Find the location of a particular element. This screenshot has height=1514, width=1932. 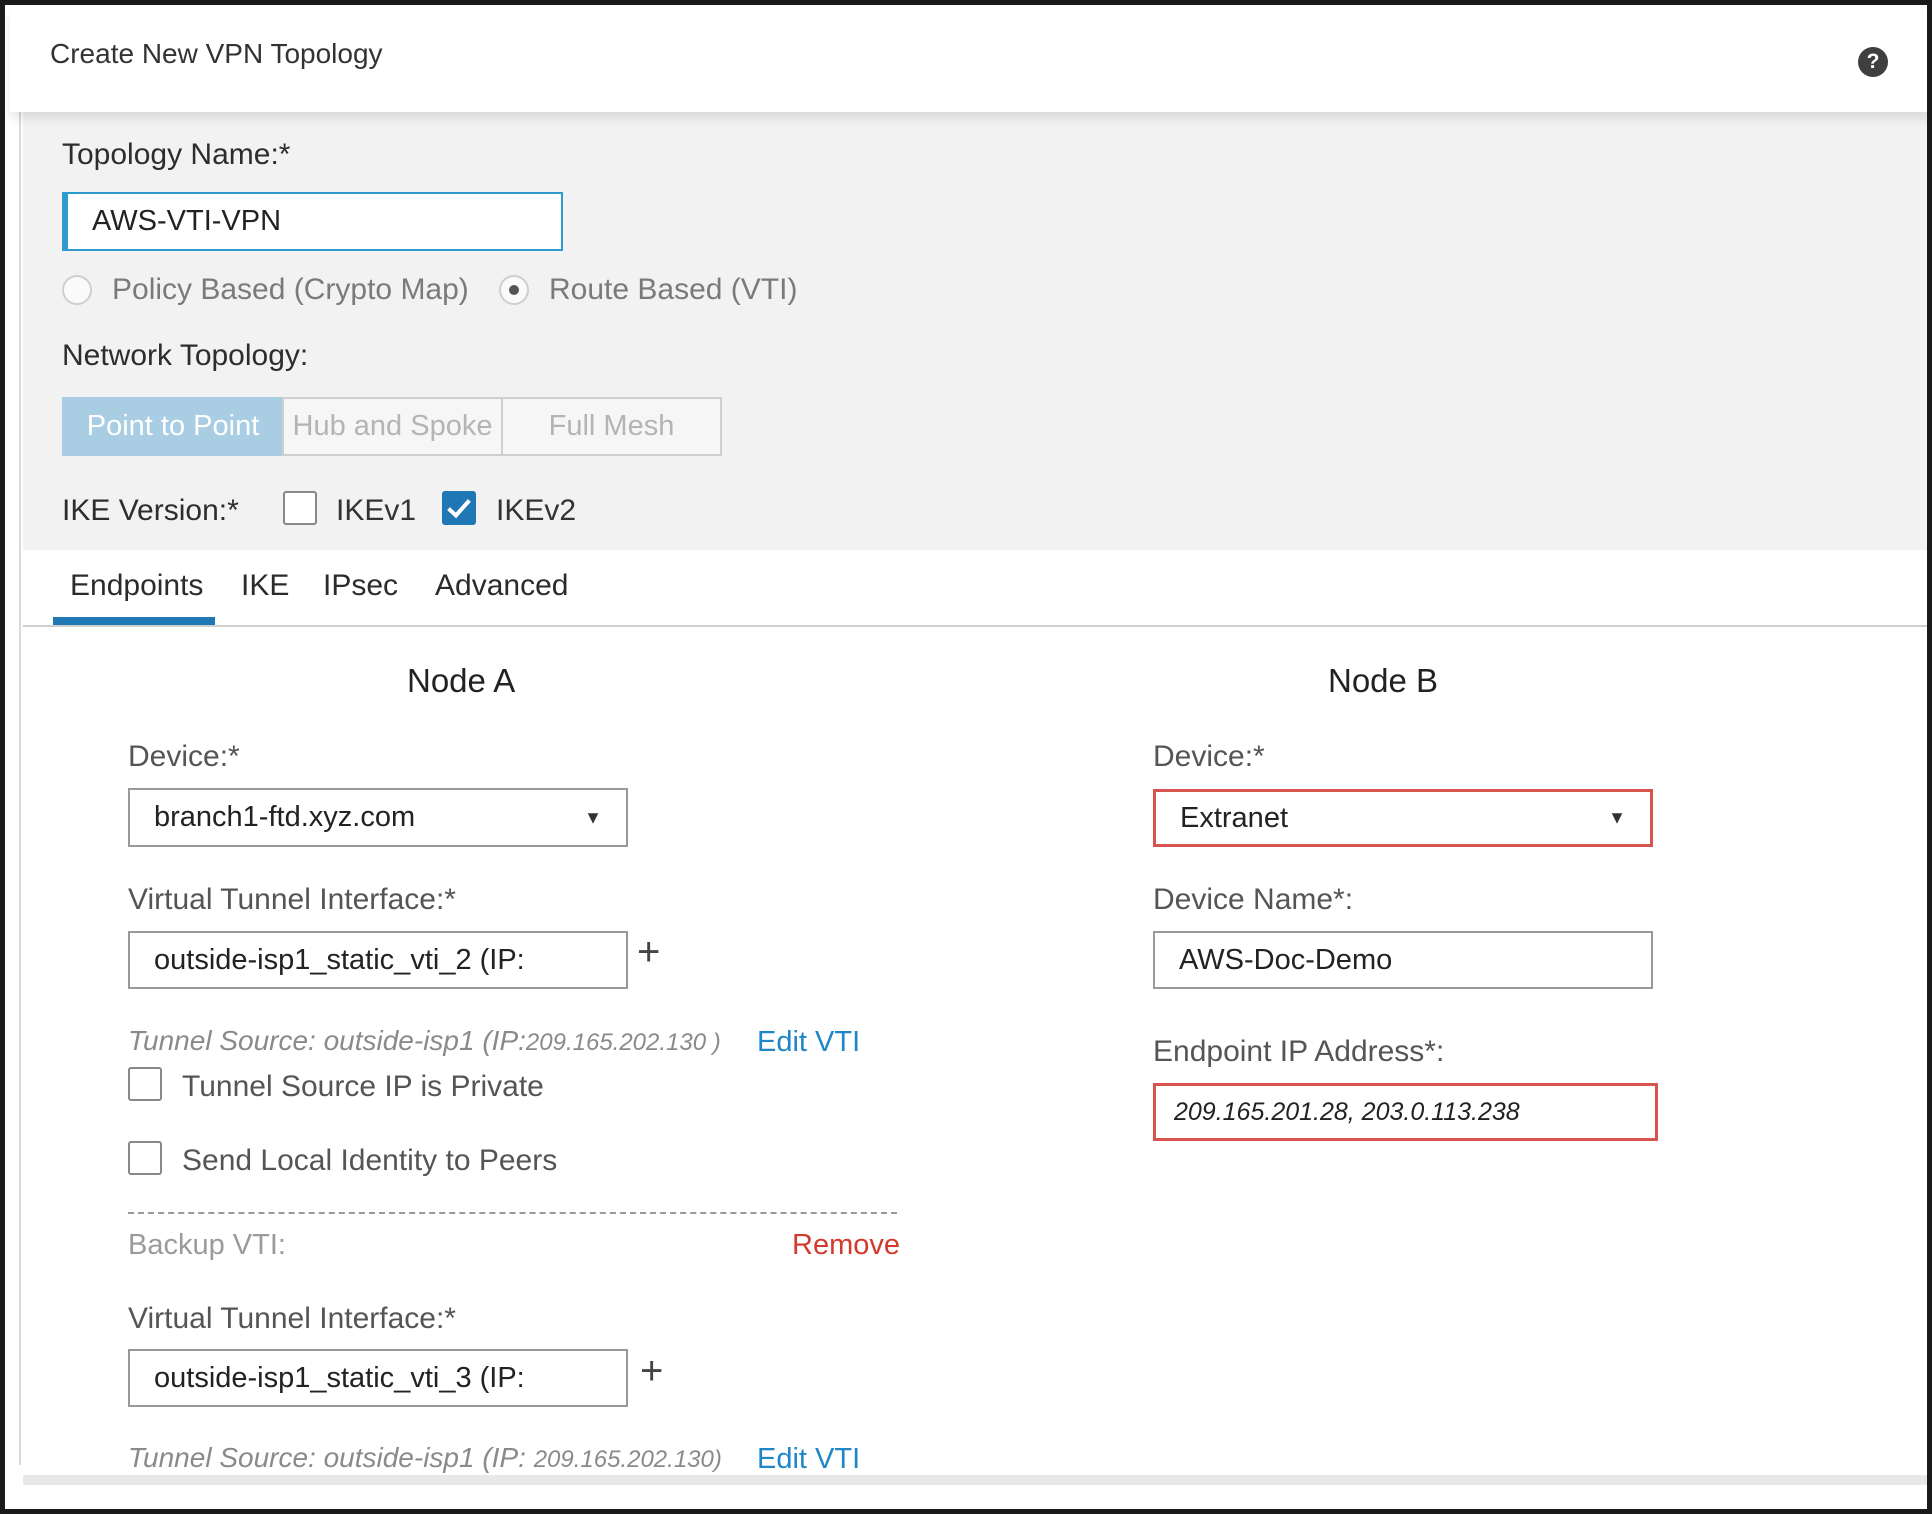

topology-name-label: Topology Name:* is located at coordinates (176, 154).